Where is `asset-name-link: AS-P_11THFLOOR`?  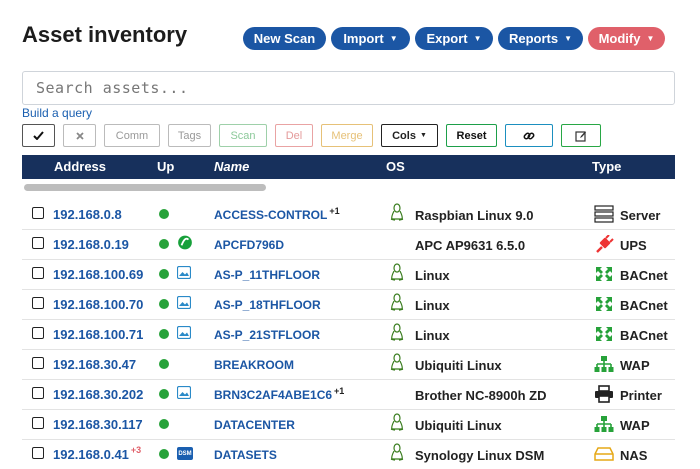
asset-name-link: AS-P_11THFLOOR is located at coordinates (267, 275).